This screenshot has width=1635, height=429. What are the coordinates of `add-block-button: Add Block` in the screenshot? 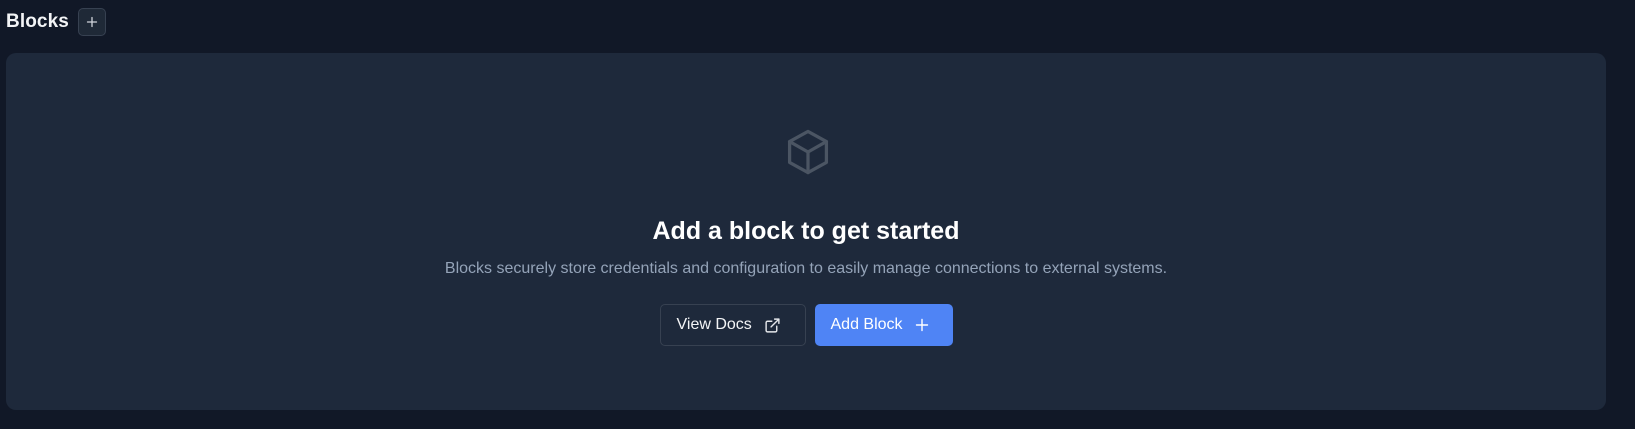 It's located at (883, 325).